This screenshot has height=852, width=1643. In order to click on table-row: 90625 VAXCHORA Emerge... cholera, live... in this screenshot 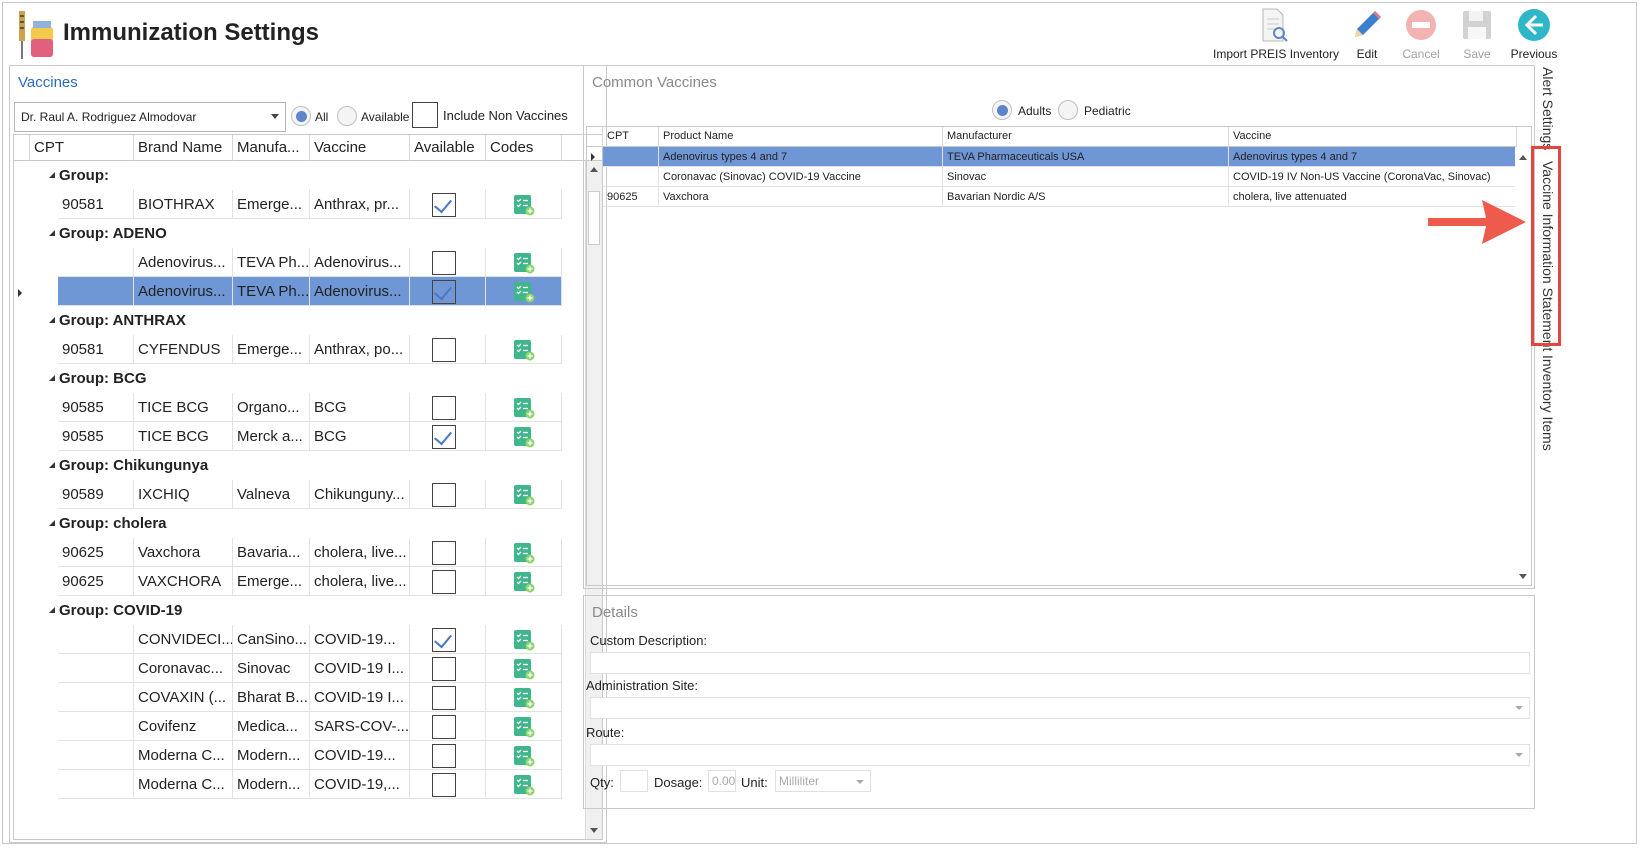, I will do `click(308, 581)`.